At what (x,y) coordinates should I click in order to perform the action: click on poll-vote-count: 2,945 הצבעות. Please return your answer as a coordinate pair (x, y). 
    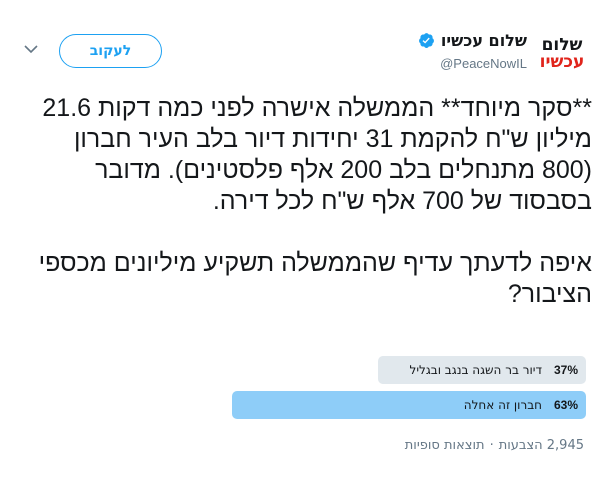
    Looking at the image, I should click on (541, 445).